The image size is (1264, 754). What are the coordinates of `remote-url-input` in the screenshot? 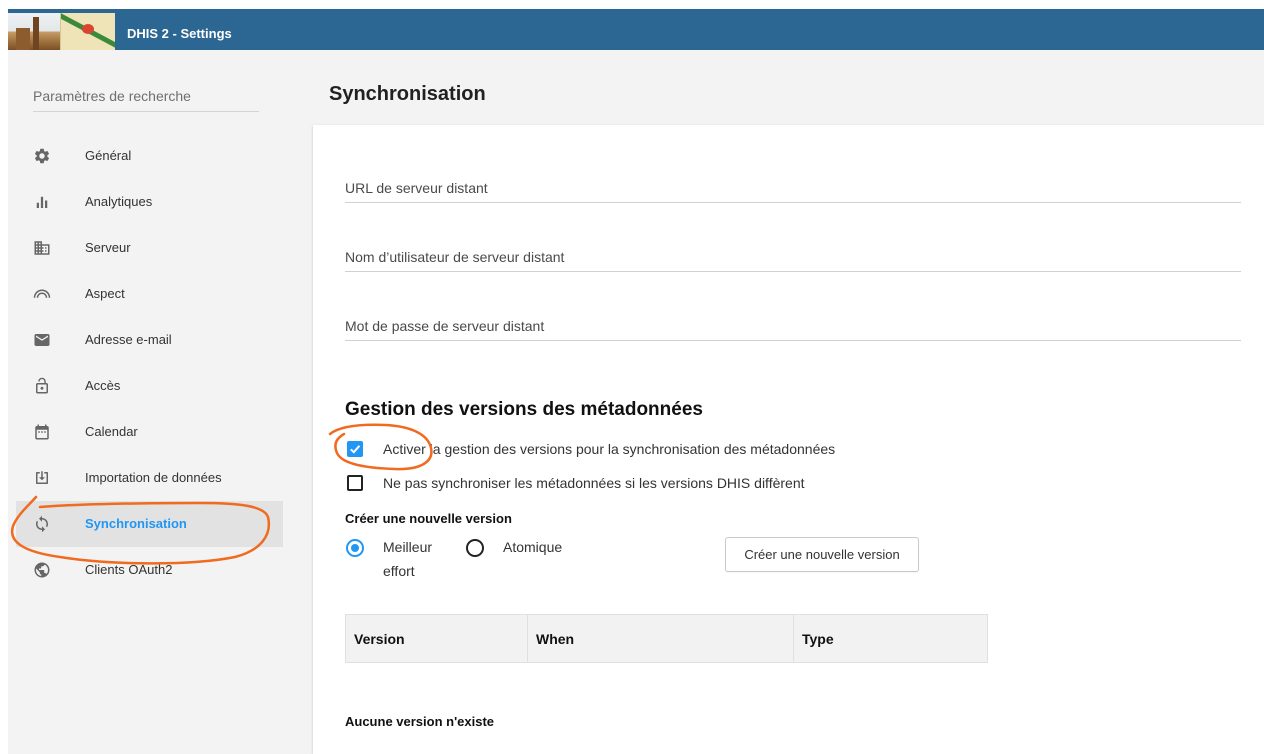 It's located at (793, 187).